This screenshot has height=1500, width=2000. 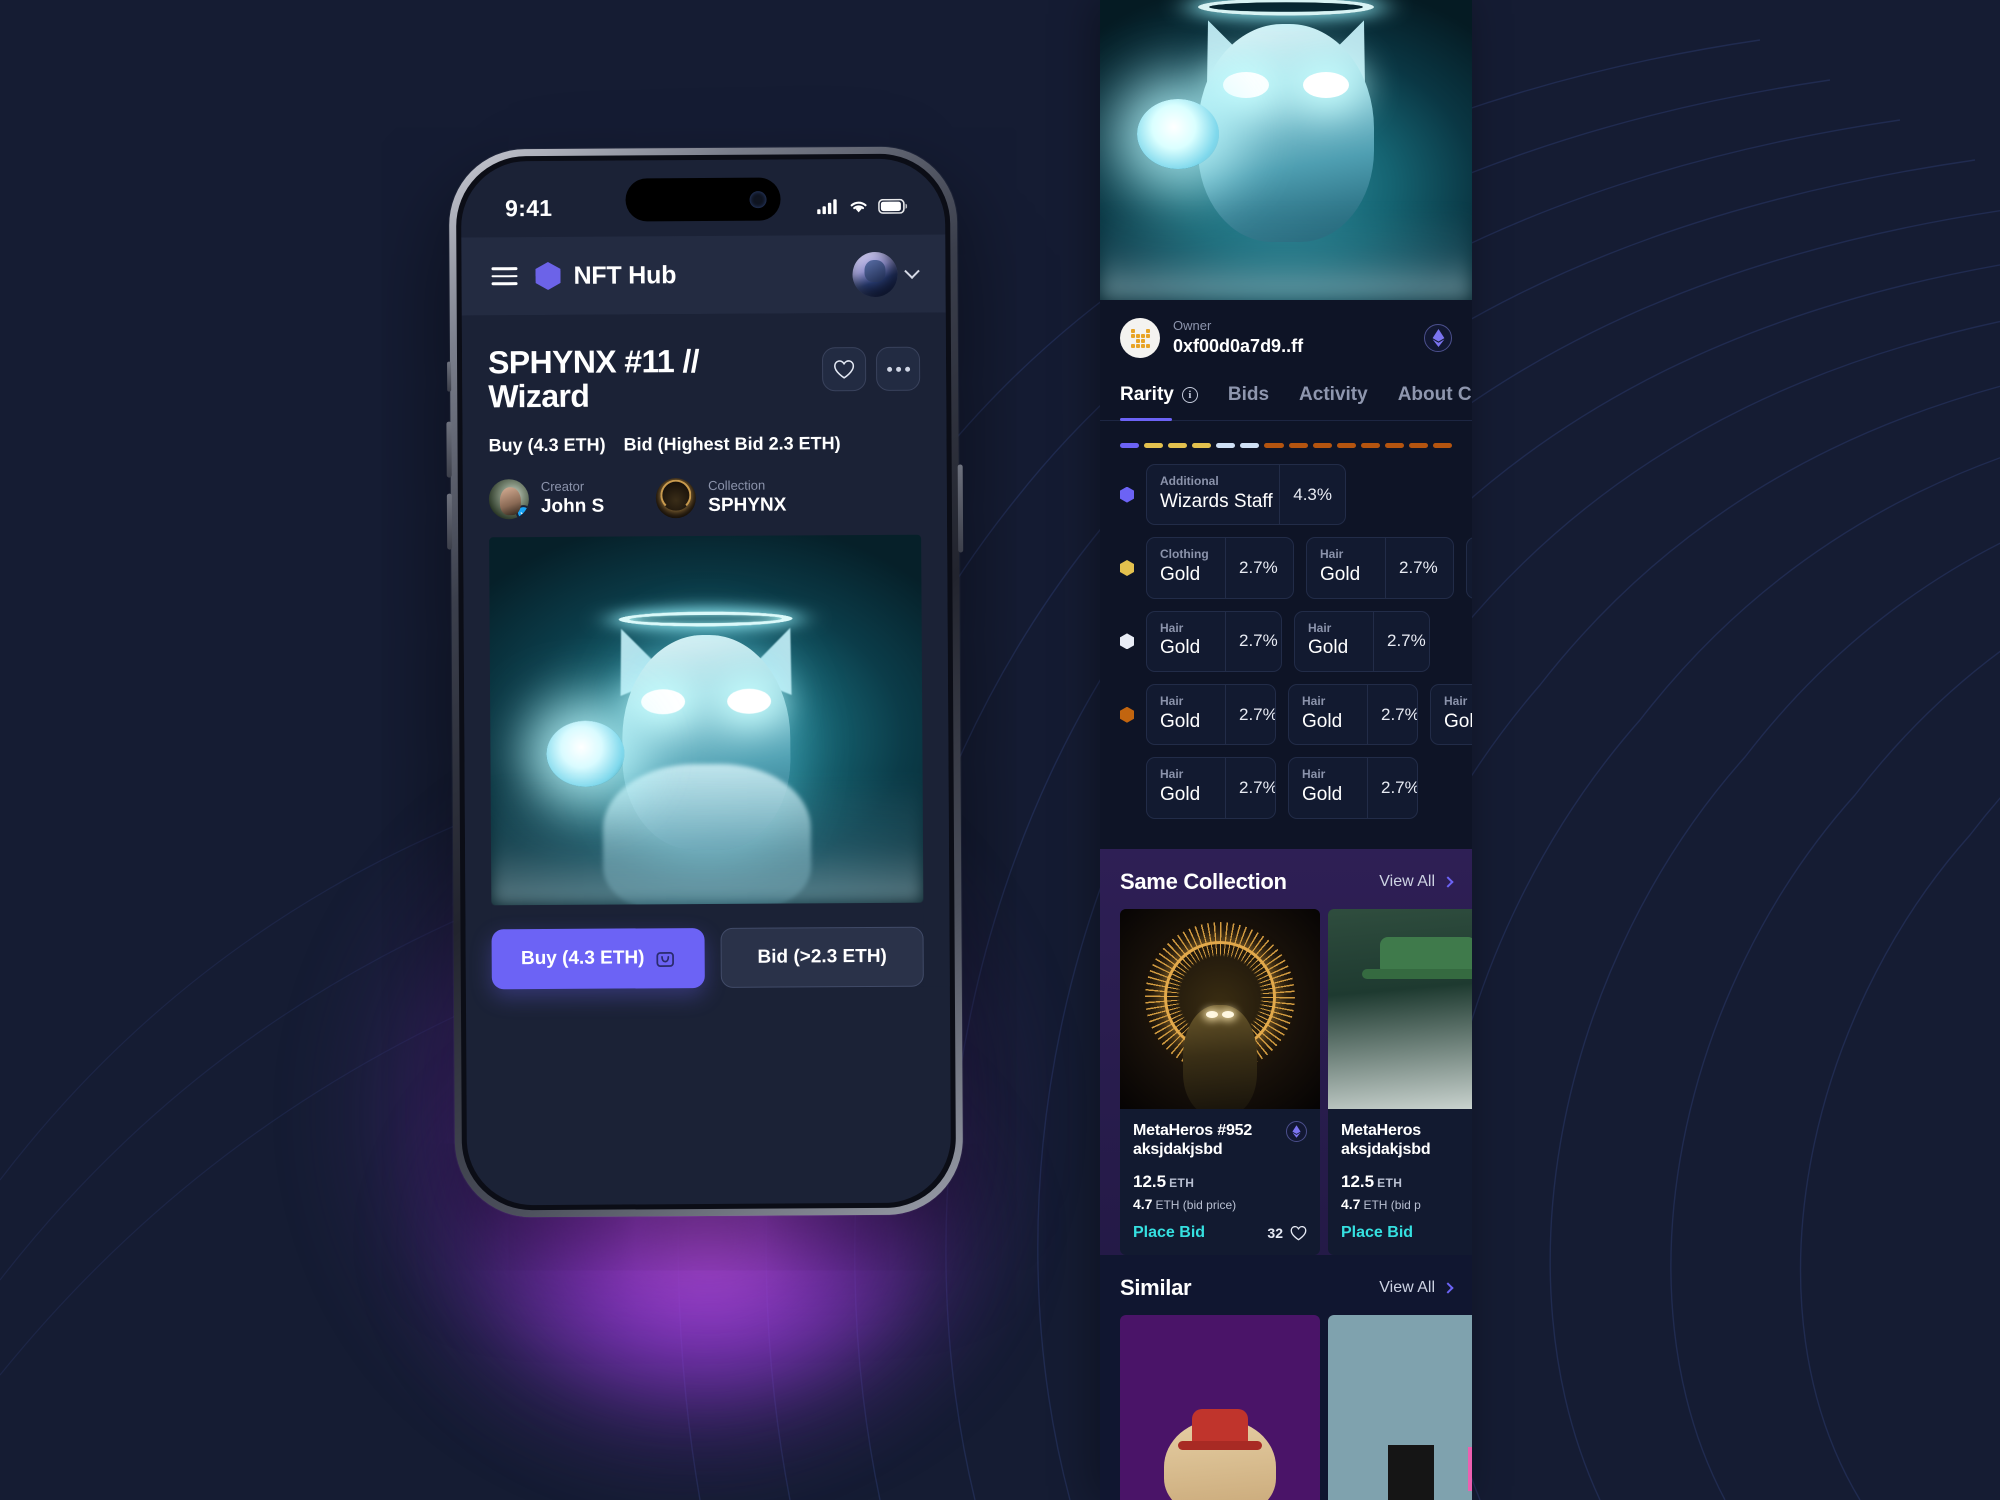 I want to click on tab-rarity: Rarity i, so click(x=1159, y=402).